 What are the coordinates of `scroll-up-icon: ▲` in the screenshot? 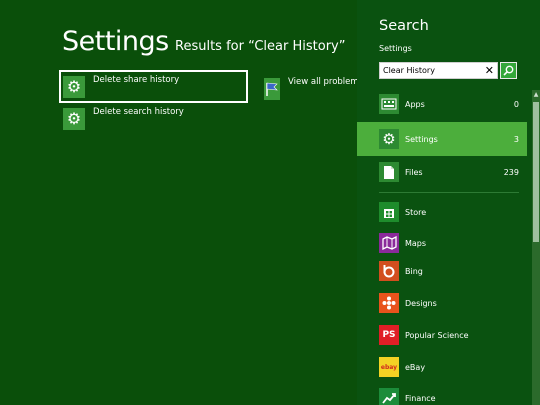 It's located at (536, 95).